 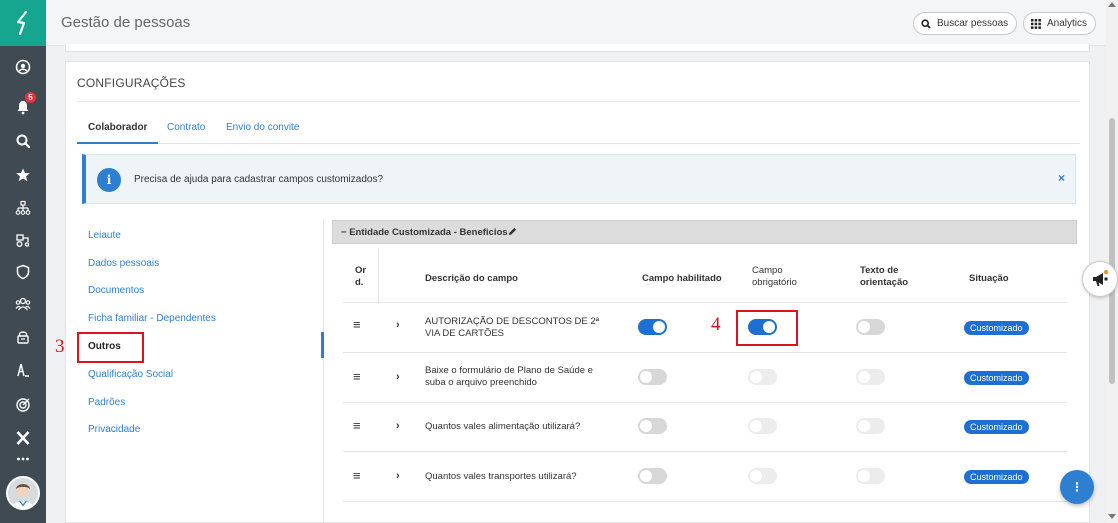 I want to click on tab-colaborador: Colaborador, so click(x=118, y=132).